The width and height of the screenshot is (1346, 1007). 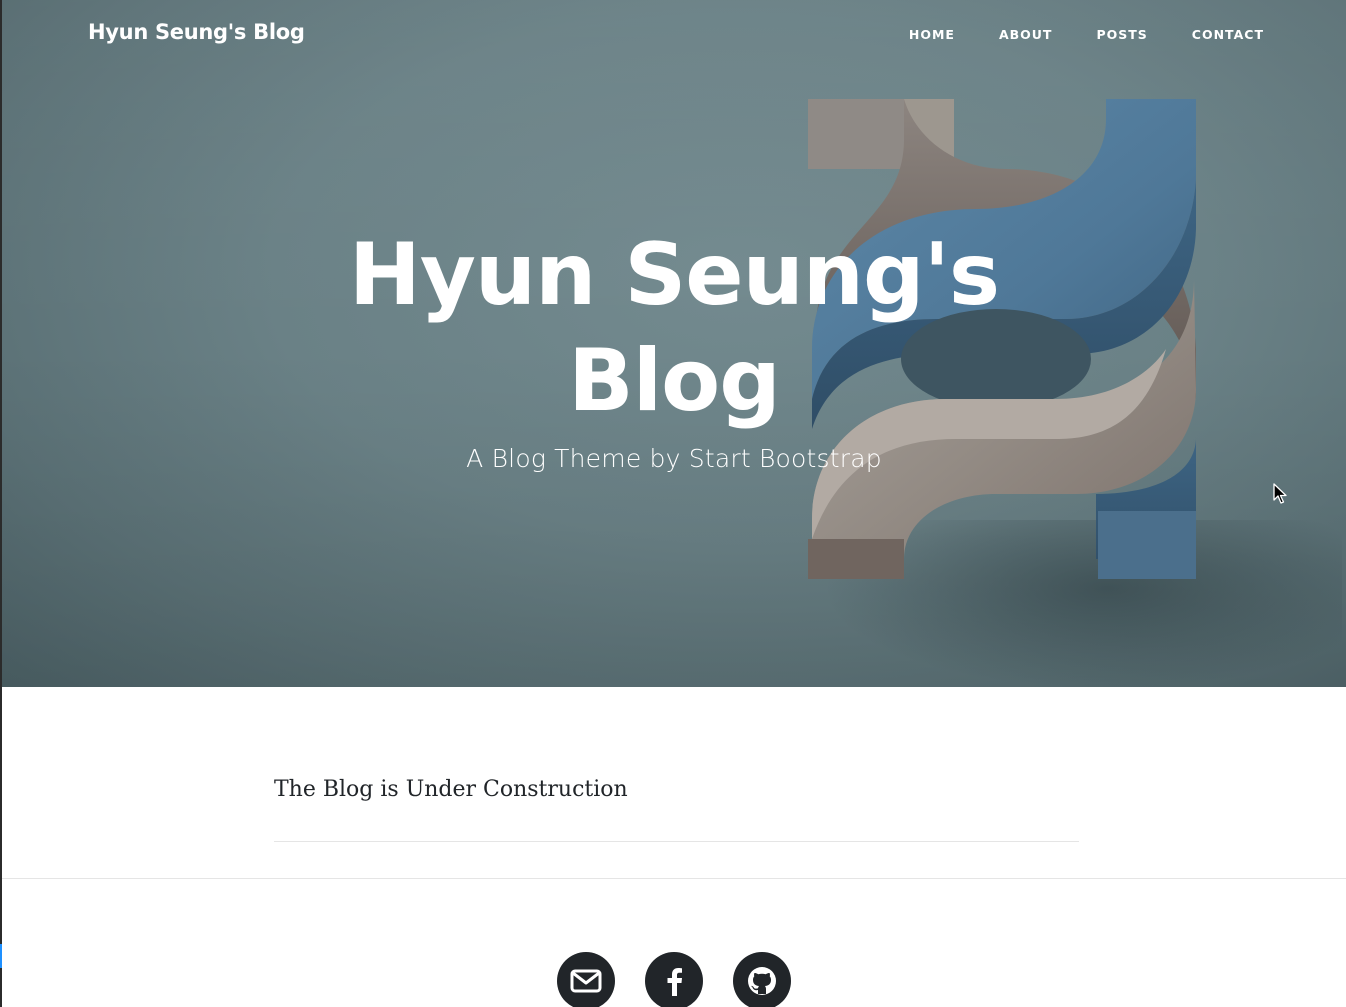 I want to click on post-title-link: The Blog is Under Construction, so click(x=676, y=789).